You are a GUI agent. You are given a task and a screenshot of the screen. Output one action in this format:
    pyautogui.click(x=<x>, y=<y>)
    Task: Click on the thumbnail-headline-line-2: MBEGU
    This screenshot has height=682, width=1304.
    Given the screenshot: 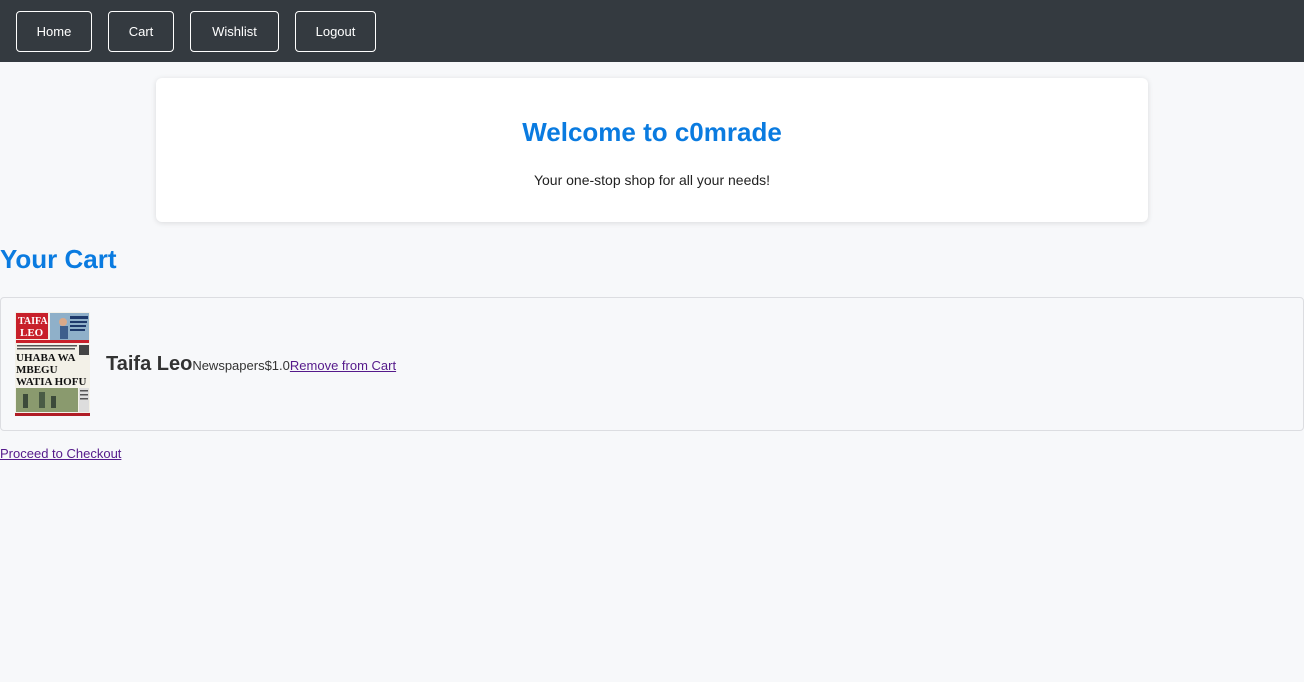 What is the action you would take?
    pyautogui.click(x=37, y=370)
    